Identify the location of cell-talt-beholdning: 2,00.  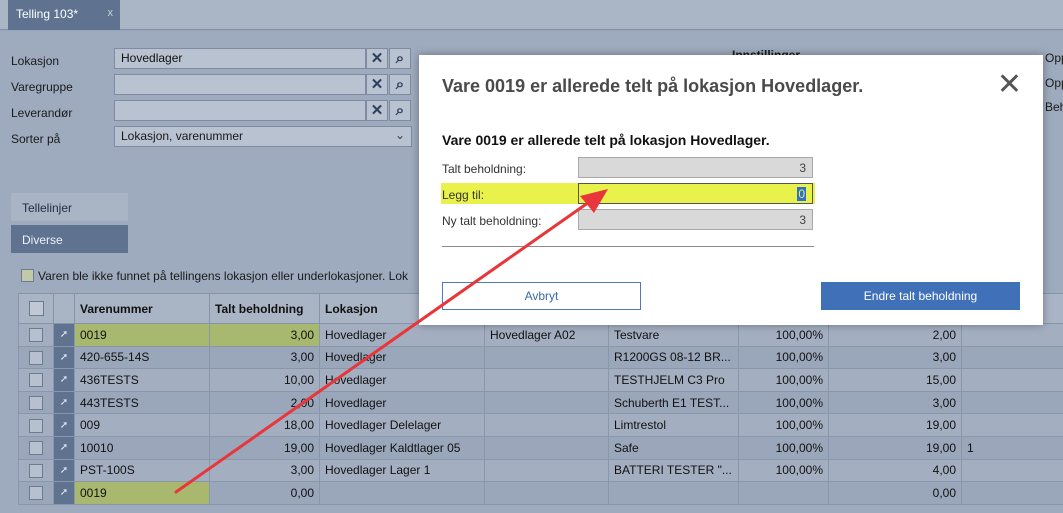
(264, 402).